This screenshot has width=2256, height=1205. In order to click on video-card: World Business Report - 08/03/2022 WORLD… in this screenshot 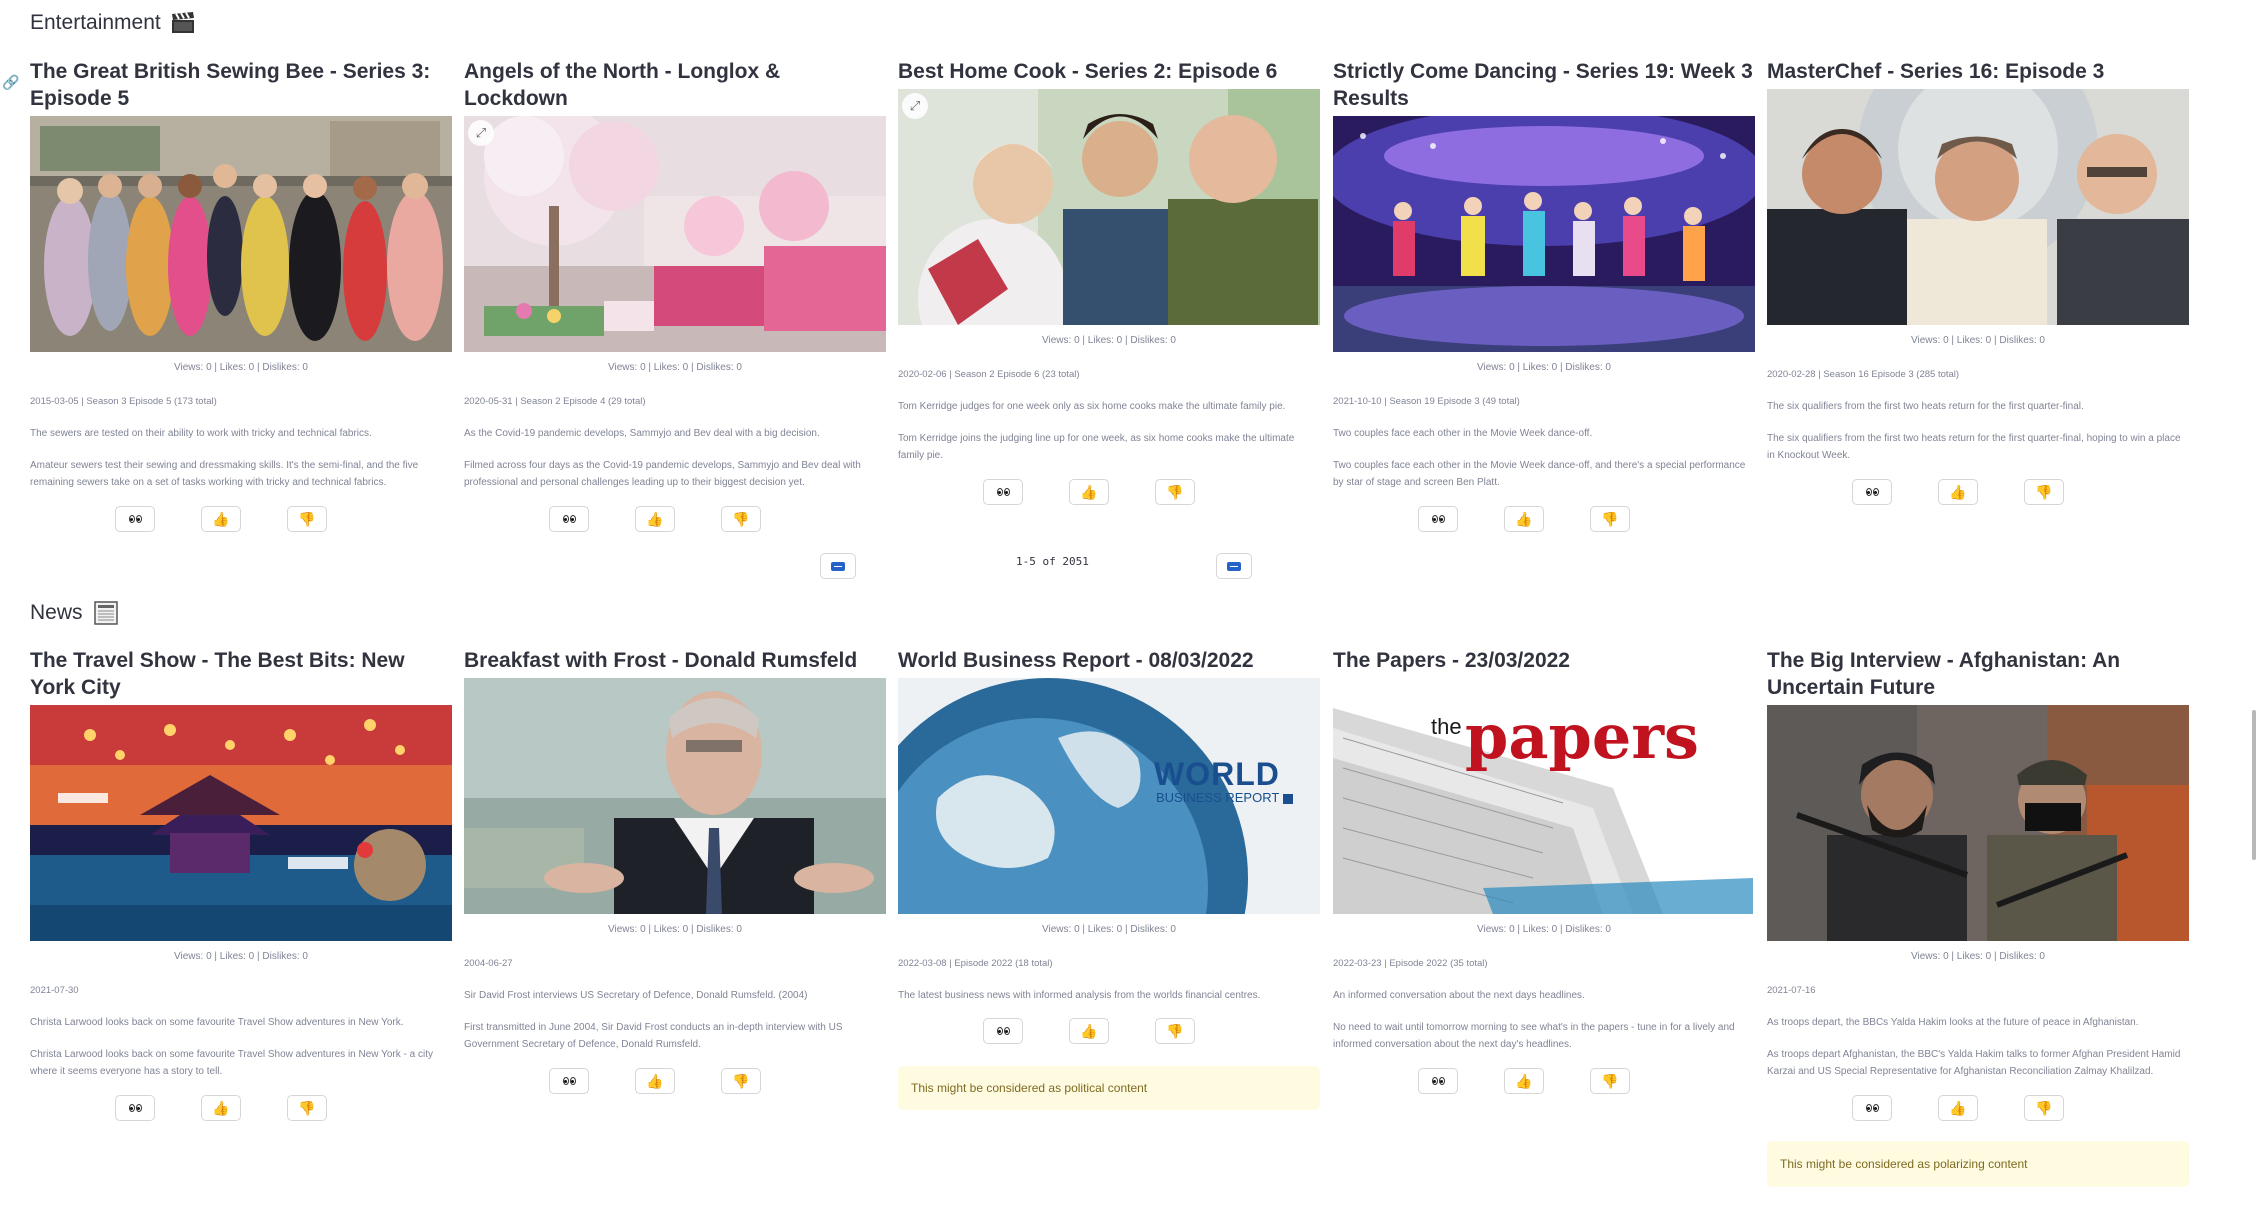, I will do `click(1109, 878)`.